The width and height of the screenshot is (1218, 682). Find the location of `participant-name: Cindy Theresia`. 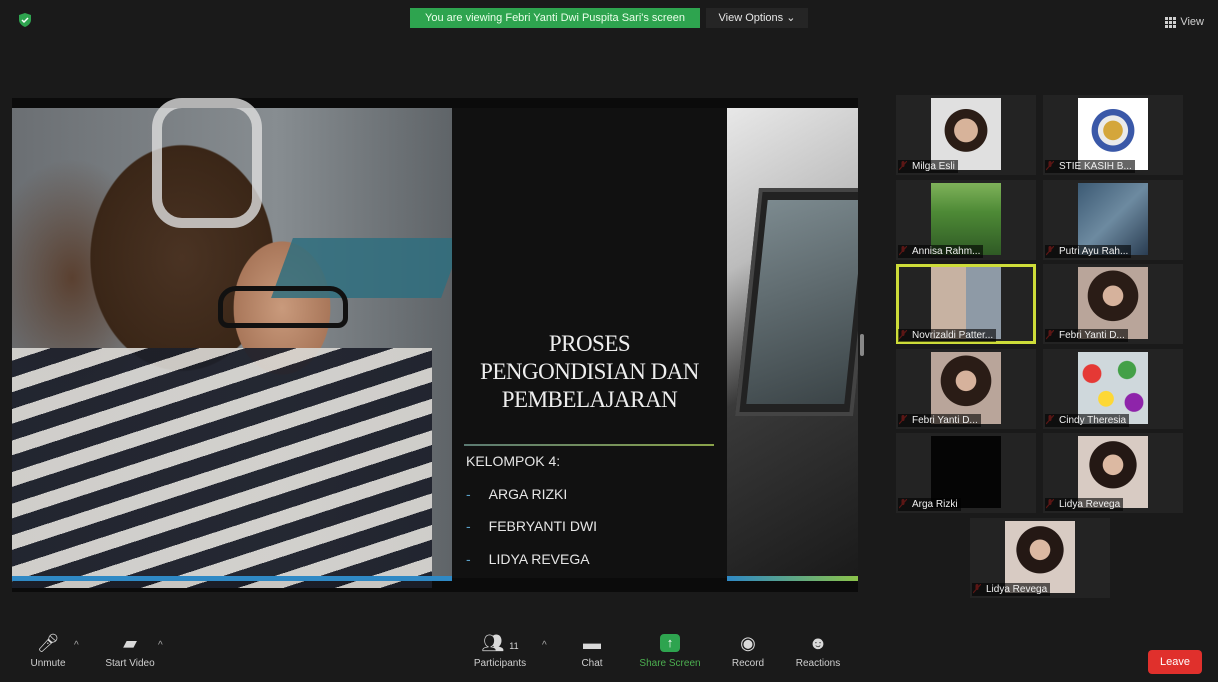

participant-name: Cindy Theresia is located at coordinates (1087, 420).